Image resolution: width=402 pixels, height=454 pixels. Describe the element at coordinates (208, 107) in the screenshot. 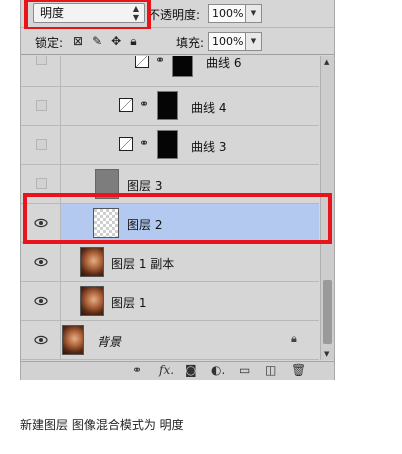

I see `layer-name: 曲线 4` at that location.